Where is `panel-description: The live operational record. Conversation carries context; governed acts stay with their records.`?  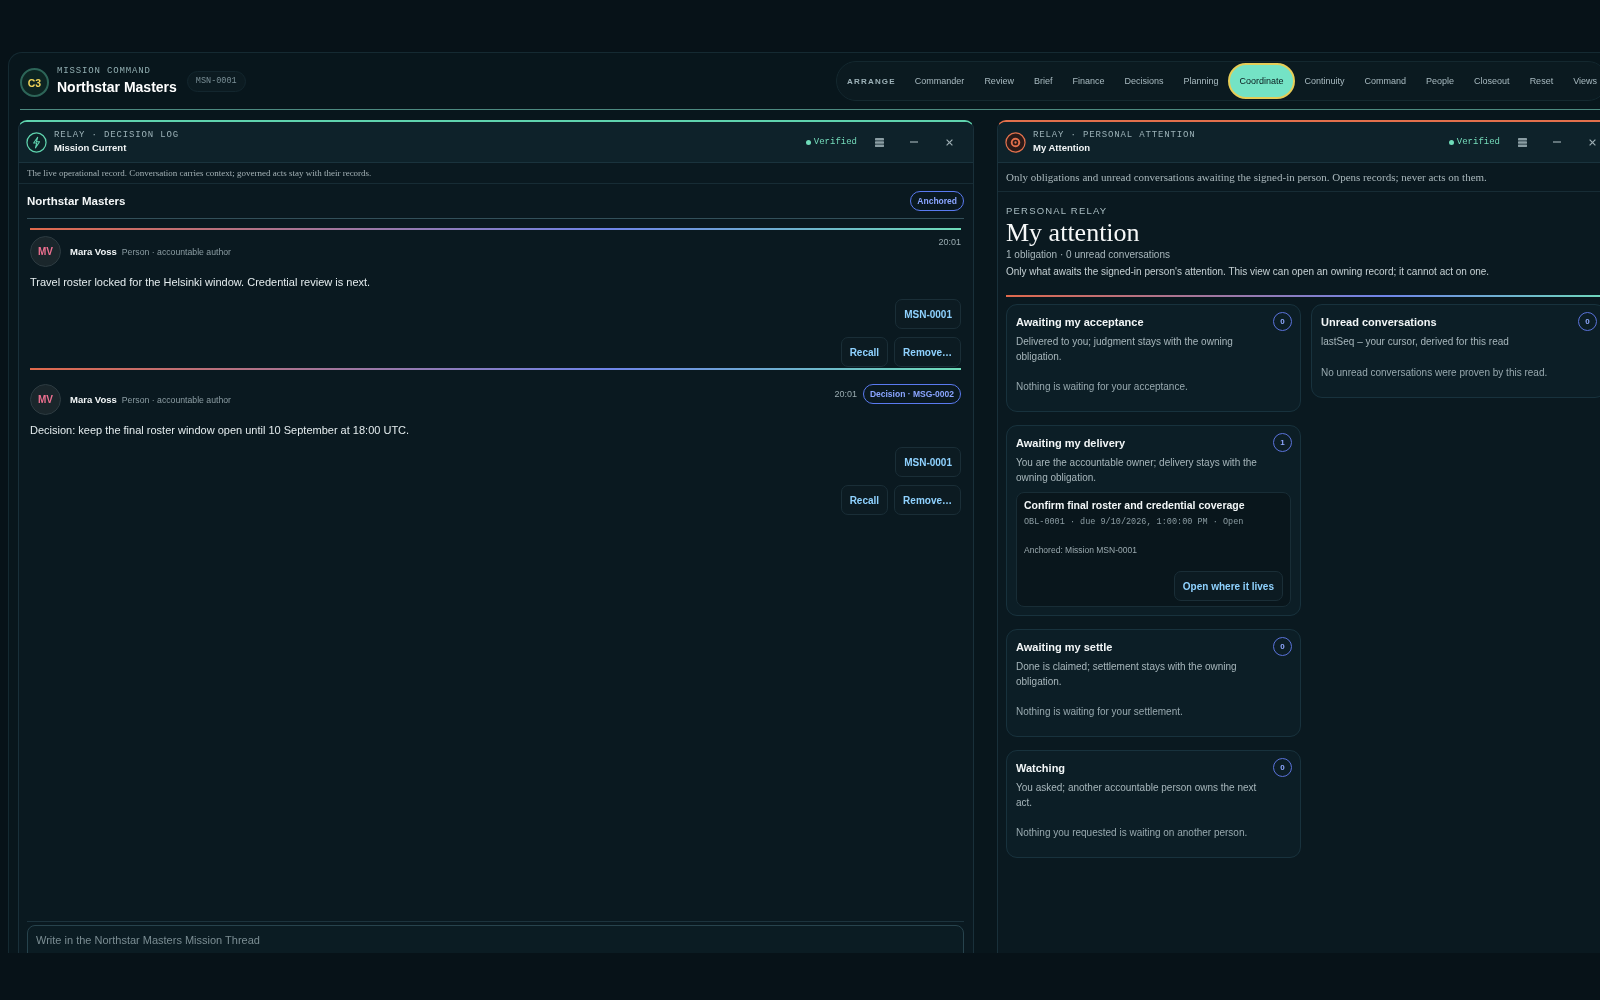 panel-description: The live operational record. Conversation carries context; governed acts stay with their records. is located at coordinates (199, 173).